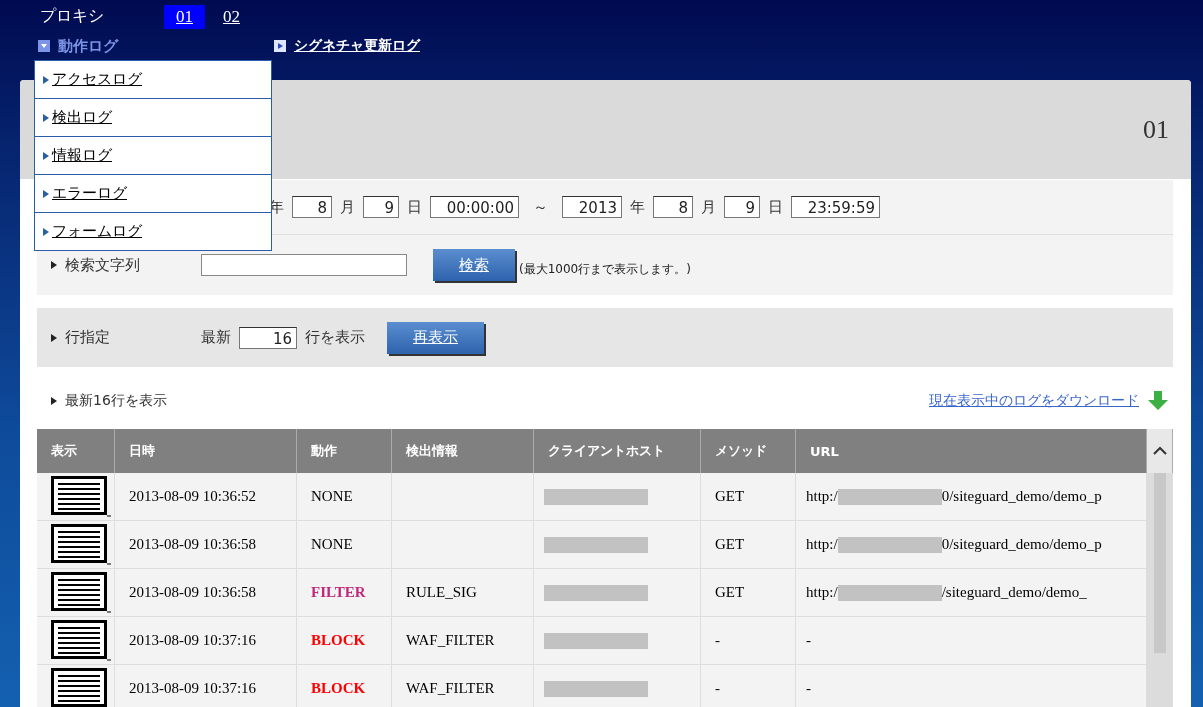 This screenshot has height=707, width=1203. What do you see at coordinates (231, 16) in the screenshot?
I see `proxy-tab: 02` at bounding box center [231, 16].